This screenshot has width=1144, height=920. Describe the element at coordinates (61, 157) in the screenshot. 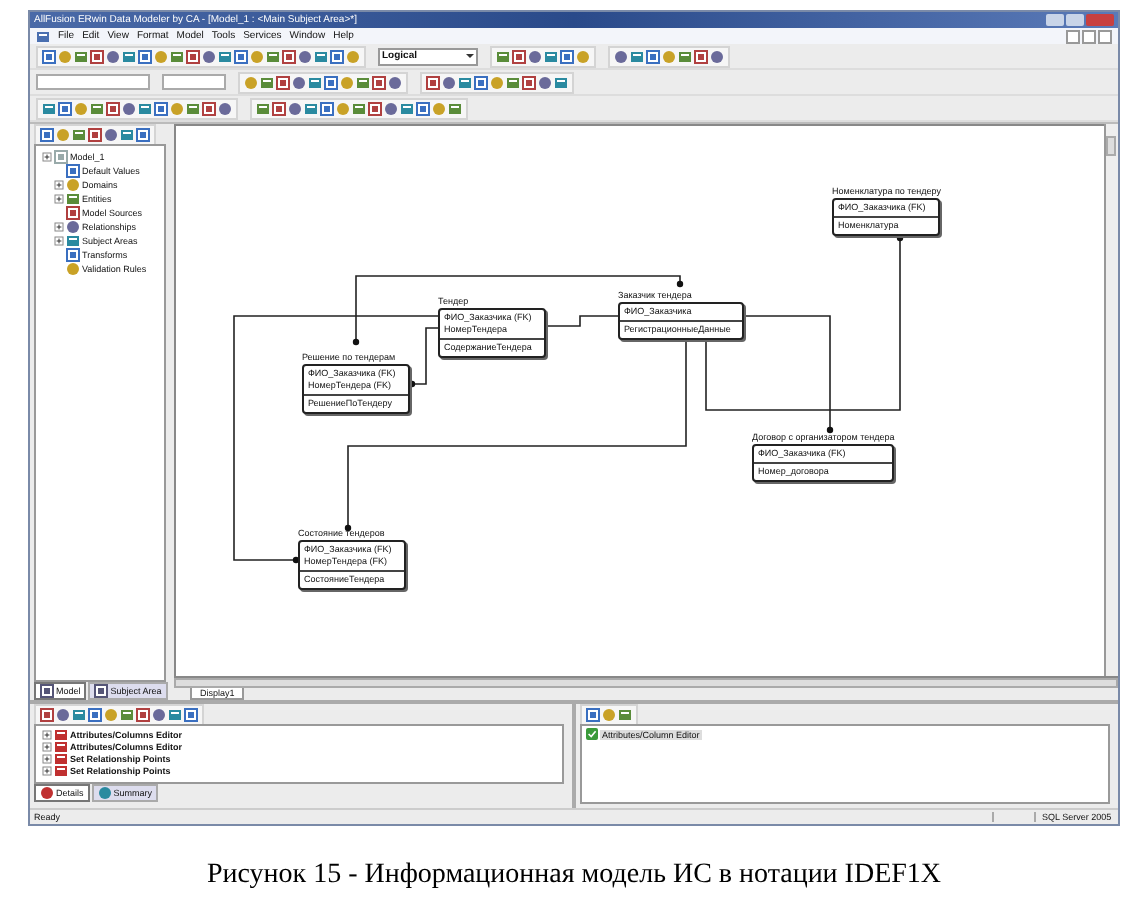

I see `model-icon` at that location.